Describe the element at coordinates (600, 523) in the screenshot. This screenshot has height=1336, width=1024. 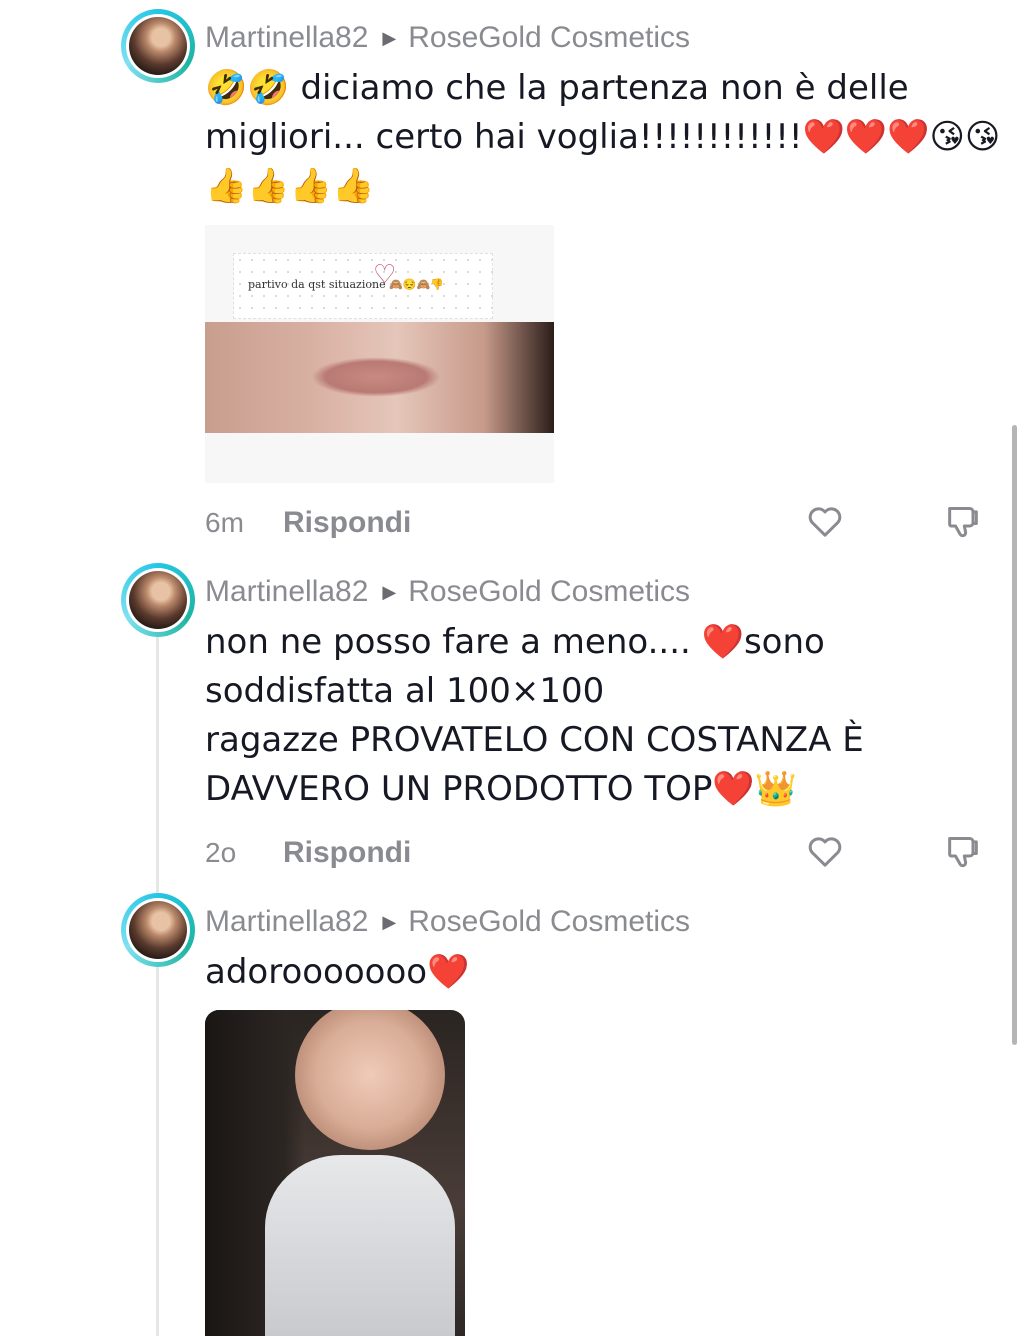
I see `comment-footer: 6m Rispondi` at that location.